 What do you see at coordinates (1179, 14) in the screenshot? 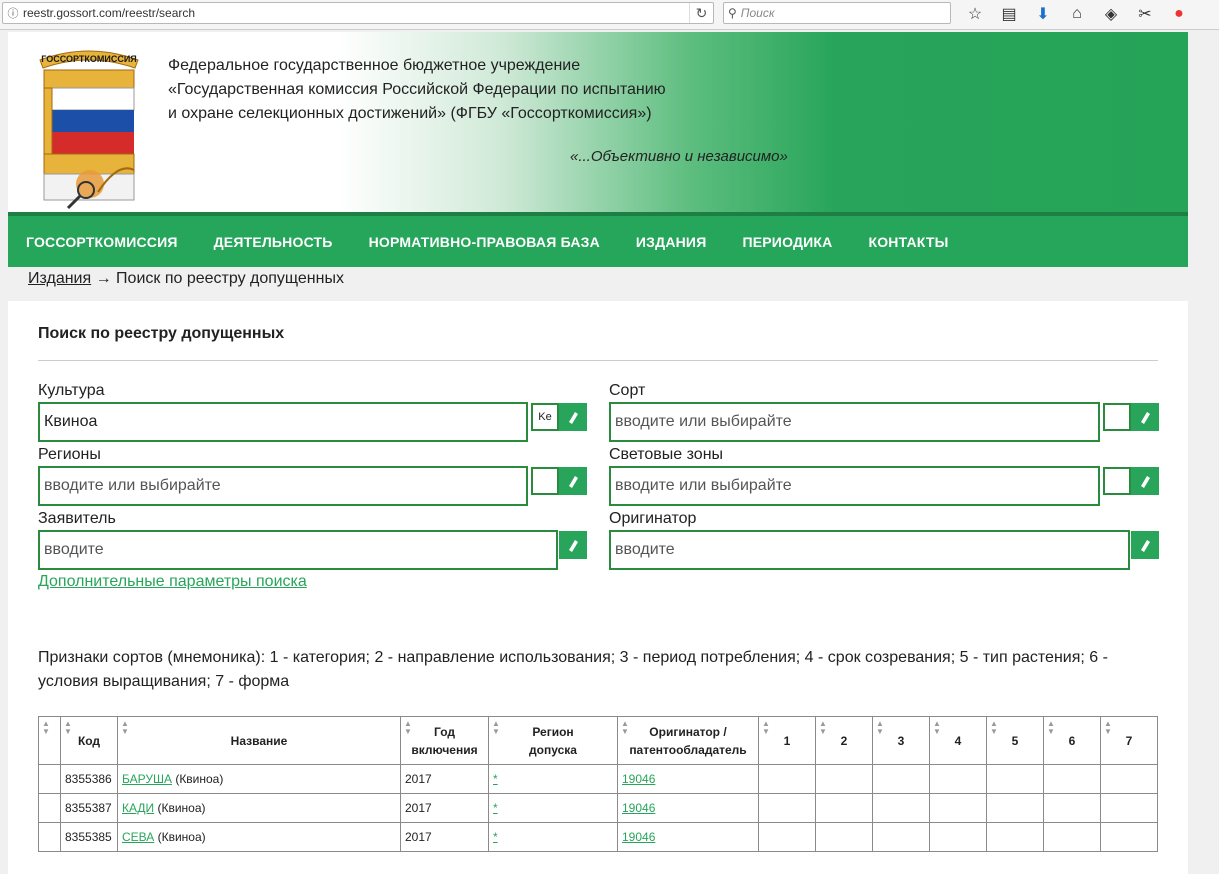
I see `extension-icon: ●` at bounding box center [1179, 14].